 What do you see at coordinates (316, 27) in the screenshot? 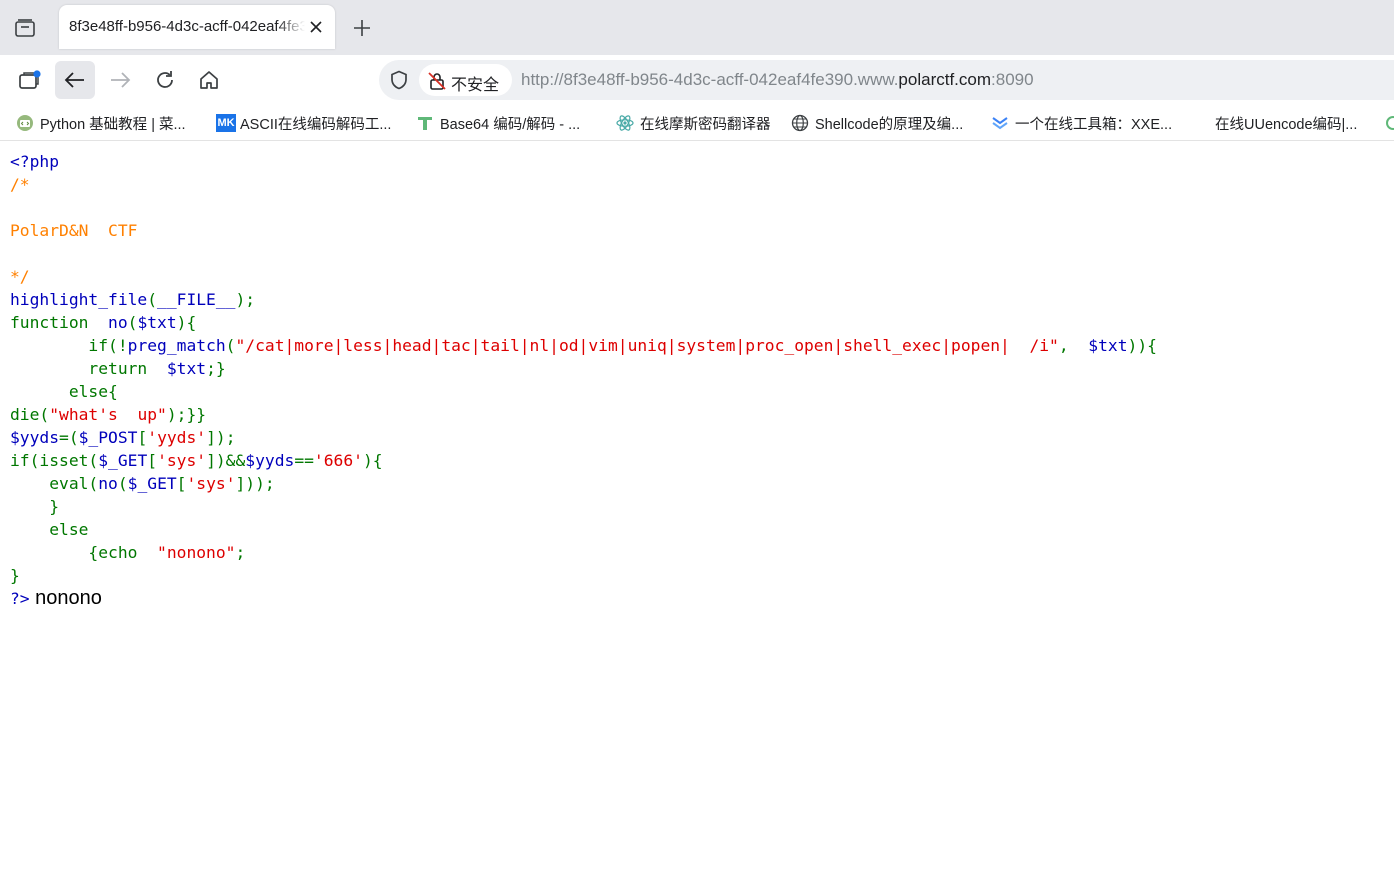
I see `close-icon` at bounding box center [316, 27].